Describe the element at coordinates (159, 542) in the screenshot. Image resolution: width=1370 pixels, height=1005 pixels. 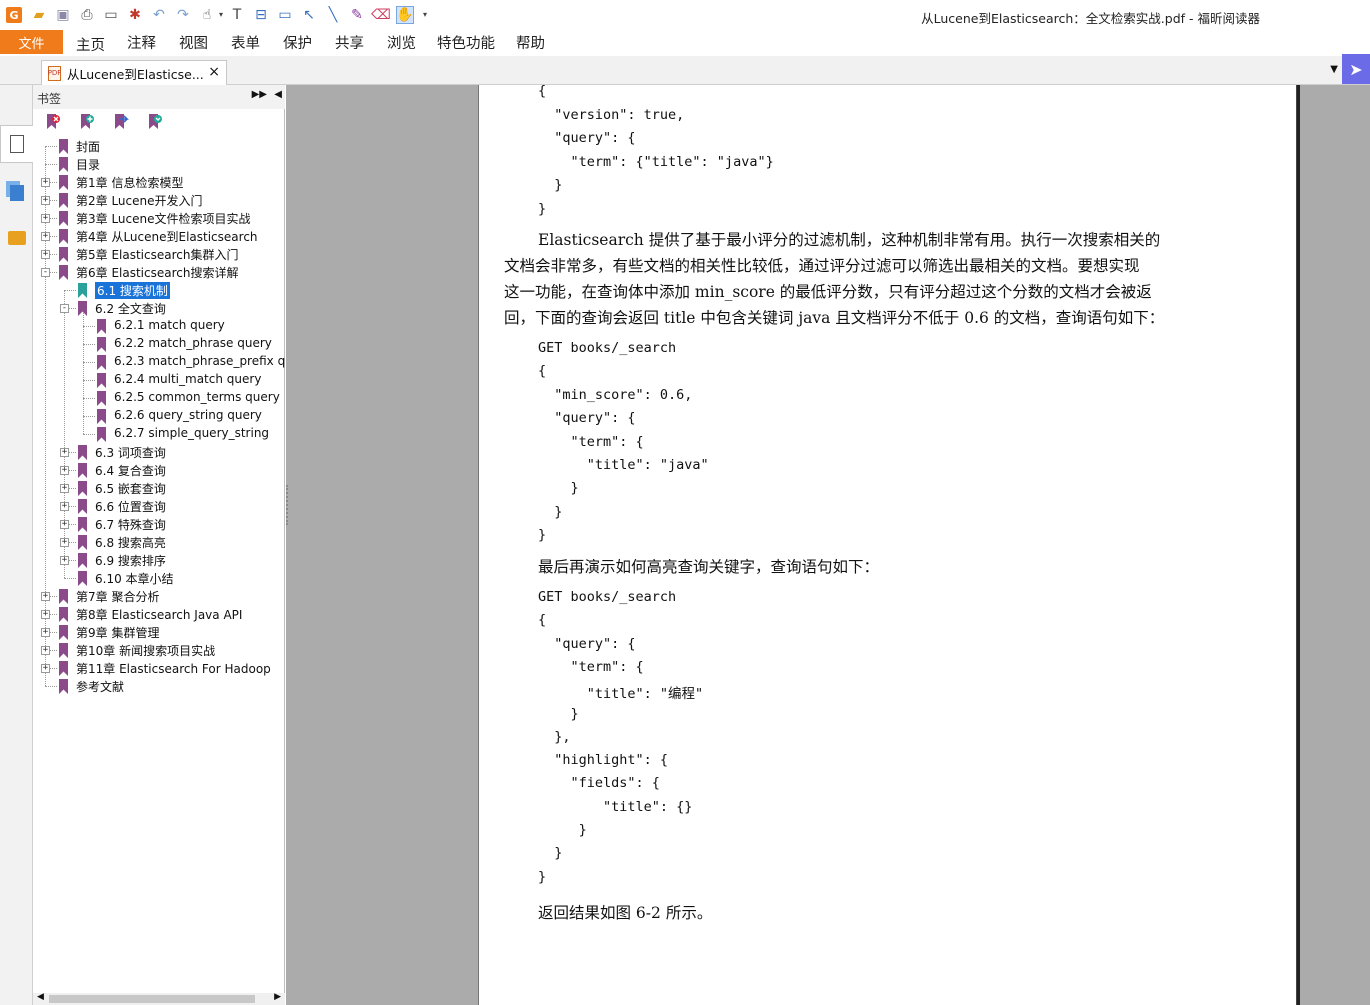
I see `bookmark-item: +6.8 搜索高亮` at that location.